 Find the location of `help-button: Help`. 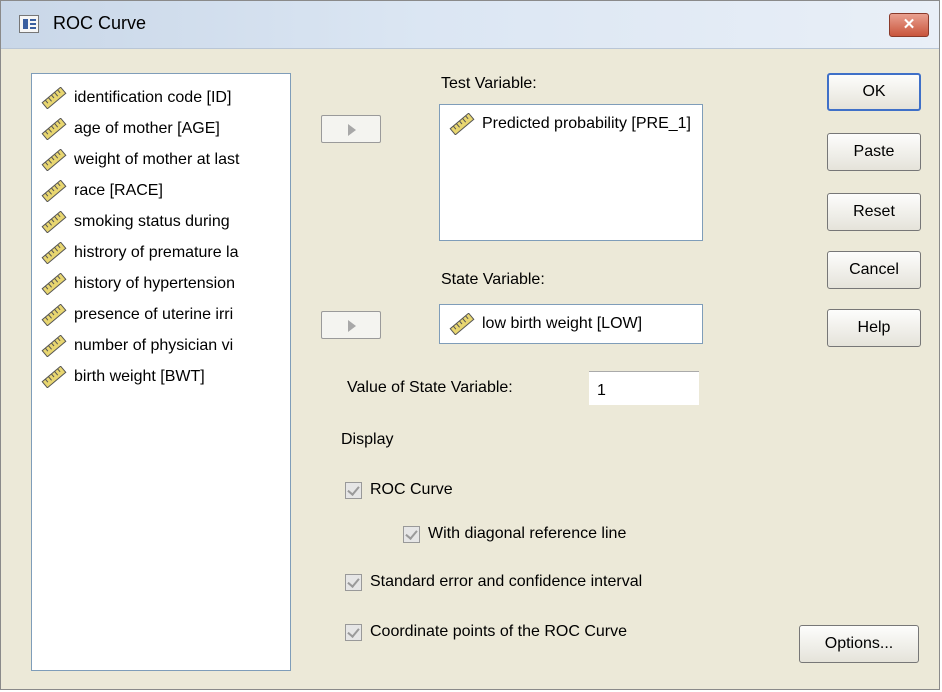

help-button: Help is located at coordinates (874, 328).